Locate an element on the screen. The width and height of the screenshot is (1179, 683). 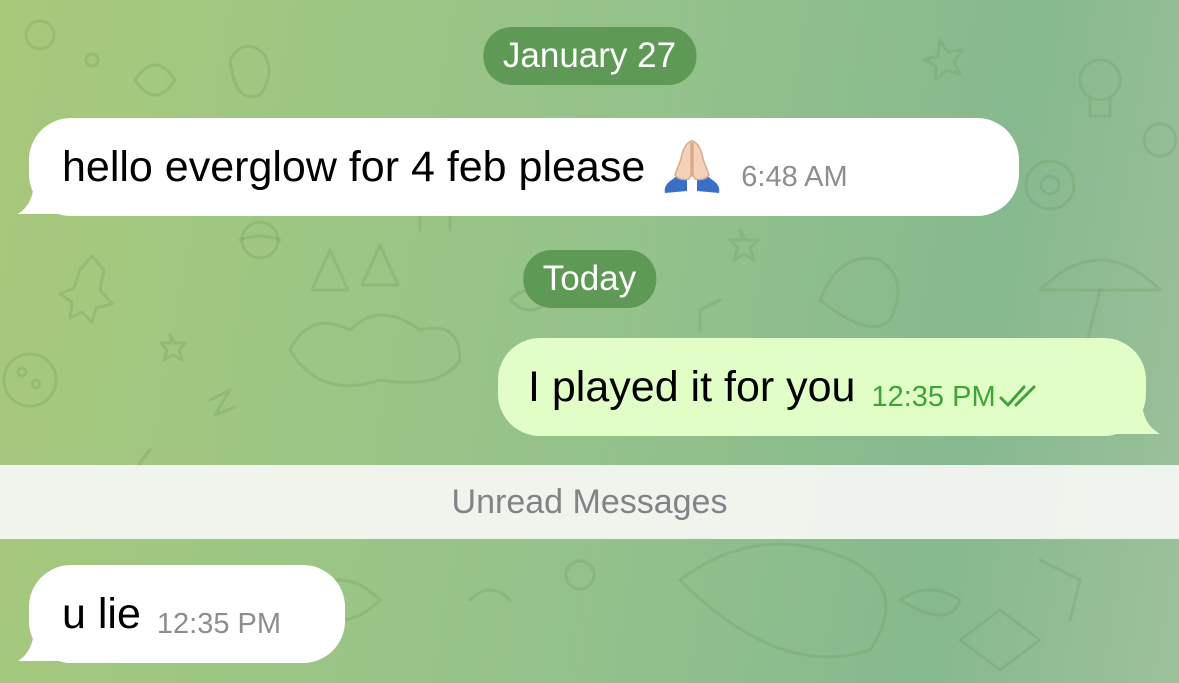
unread-messages-divider: Unread Messages is located at coordinates (589, 502).